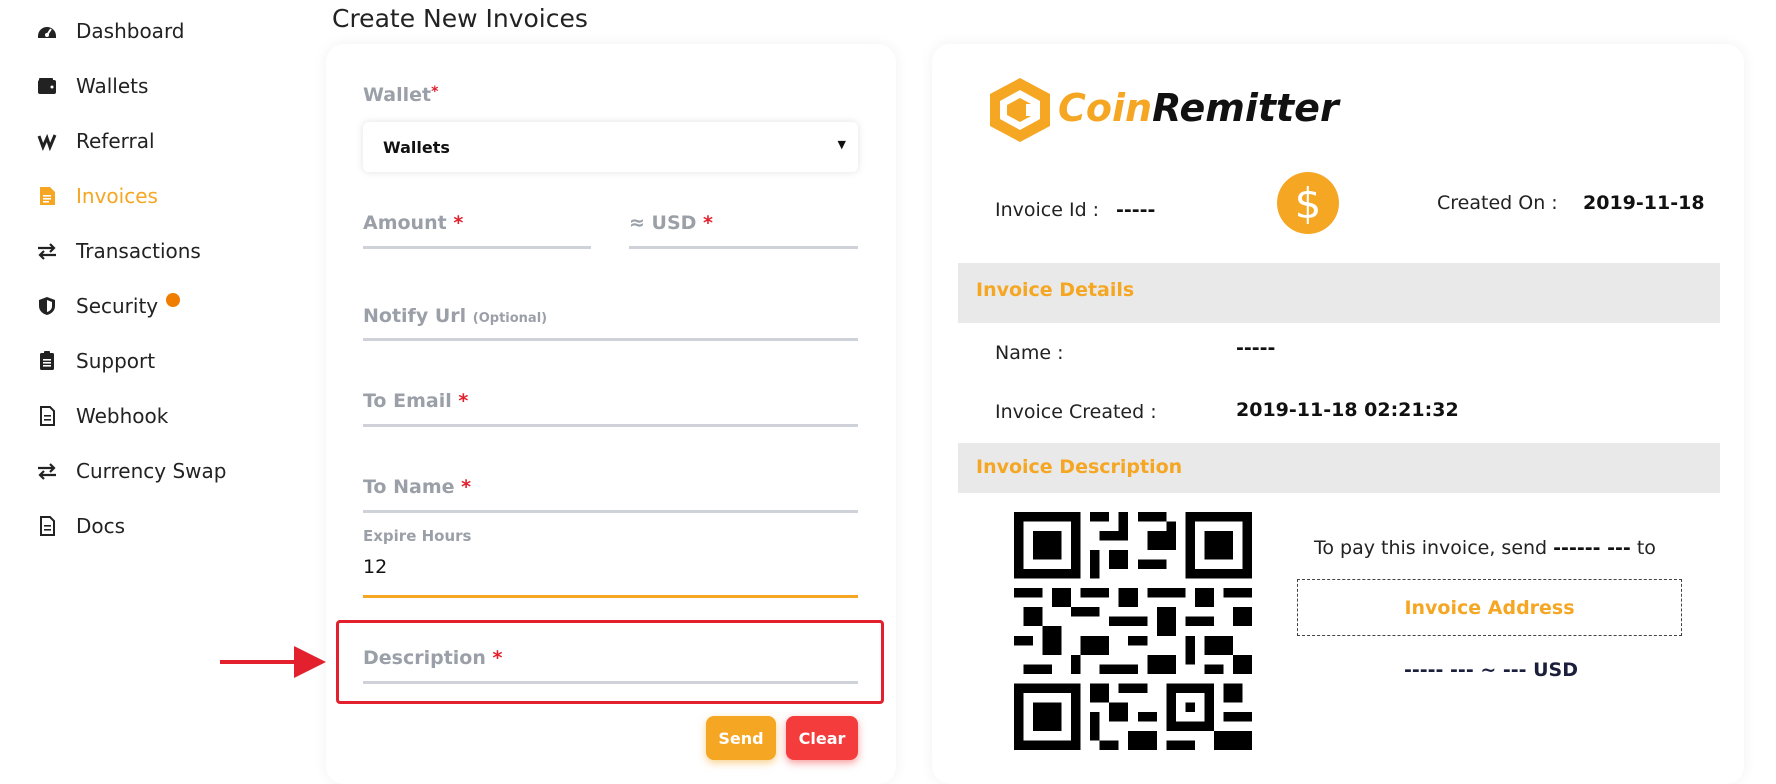  What do you see at coordinates (1029, 353) in the screenshot?
I see `name-label: Name :` at bounding box center [1029, 353].